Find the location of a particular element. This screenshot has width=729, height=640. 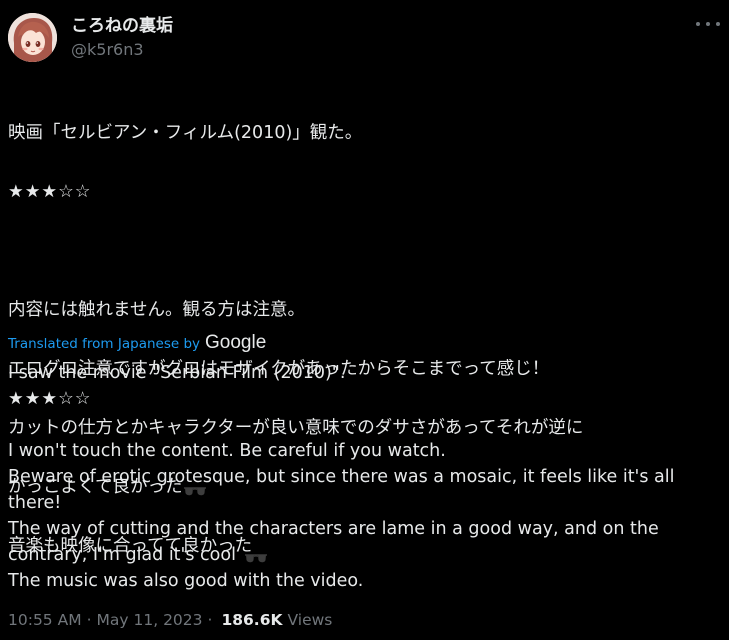

avatar is located at coordinates (32, 37).